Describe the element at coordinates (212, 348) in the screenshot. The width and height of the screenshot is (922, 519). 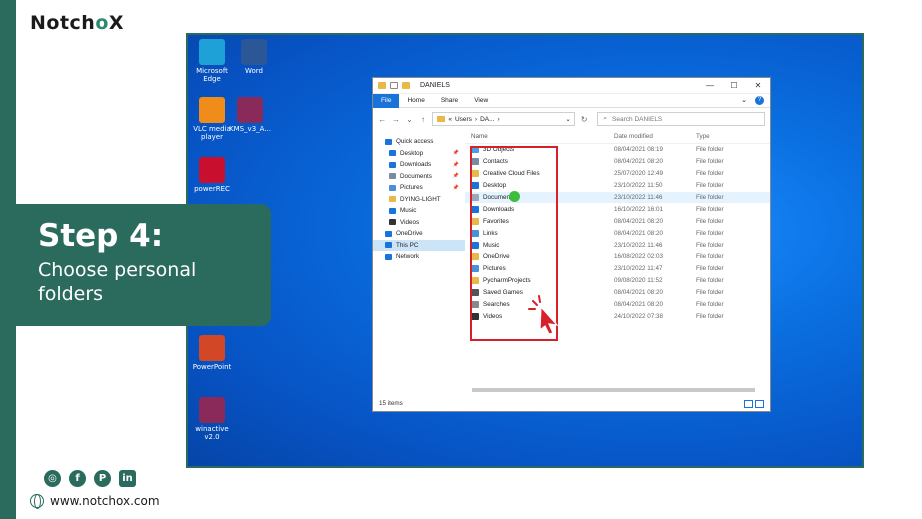
I see `powerpoint-icon` at that location.